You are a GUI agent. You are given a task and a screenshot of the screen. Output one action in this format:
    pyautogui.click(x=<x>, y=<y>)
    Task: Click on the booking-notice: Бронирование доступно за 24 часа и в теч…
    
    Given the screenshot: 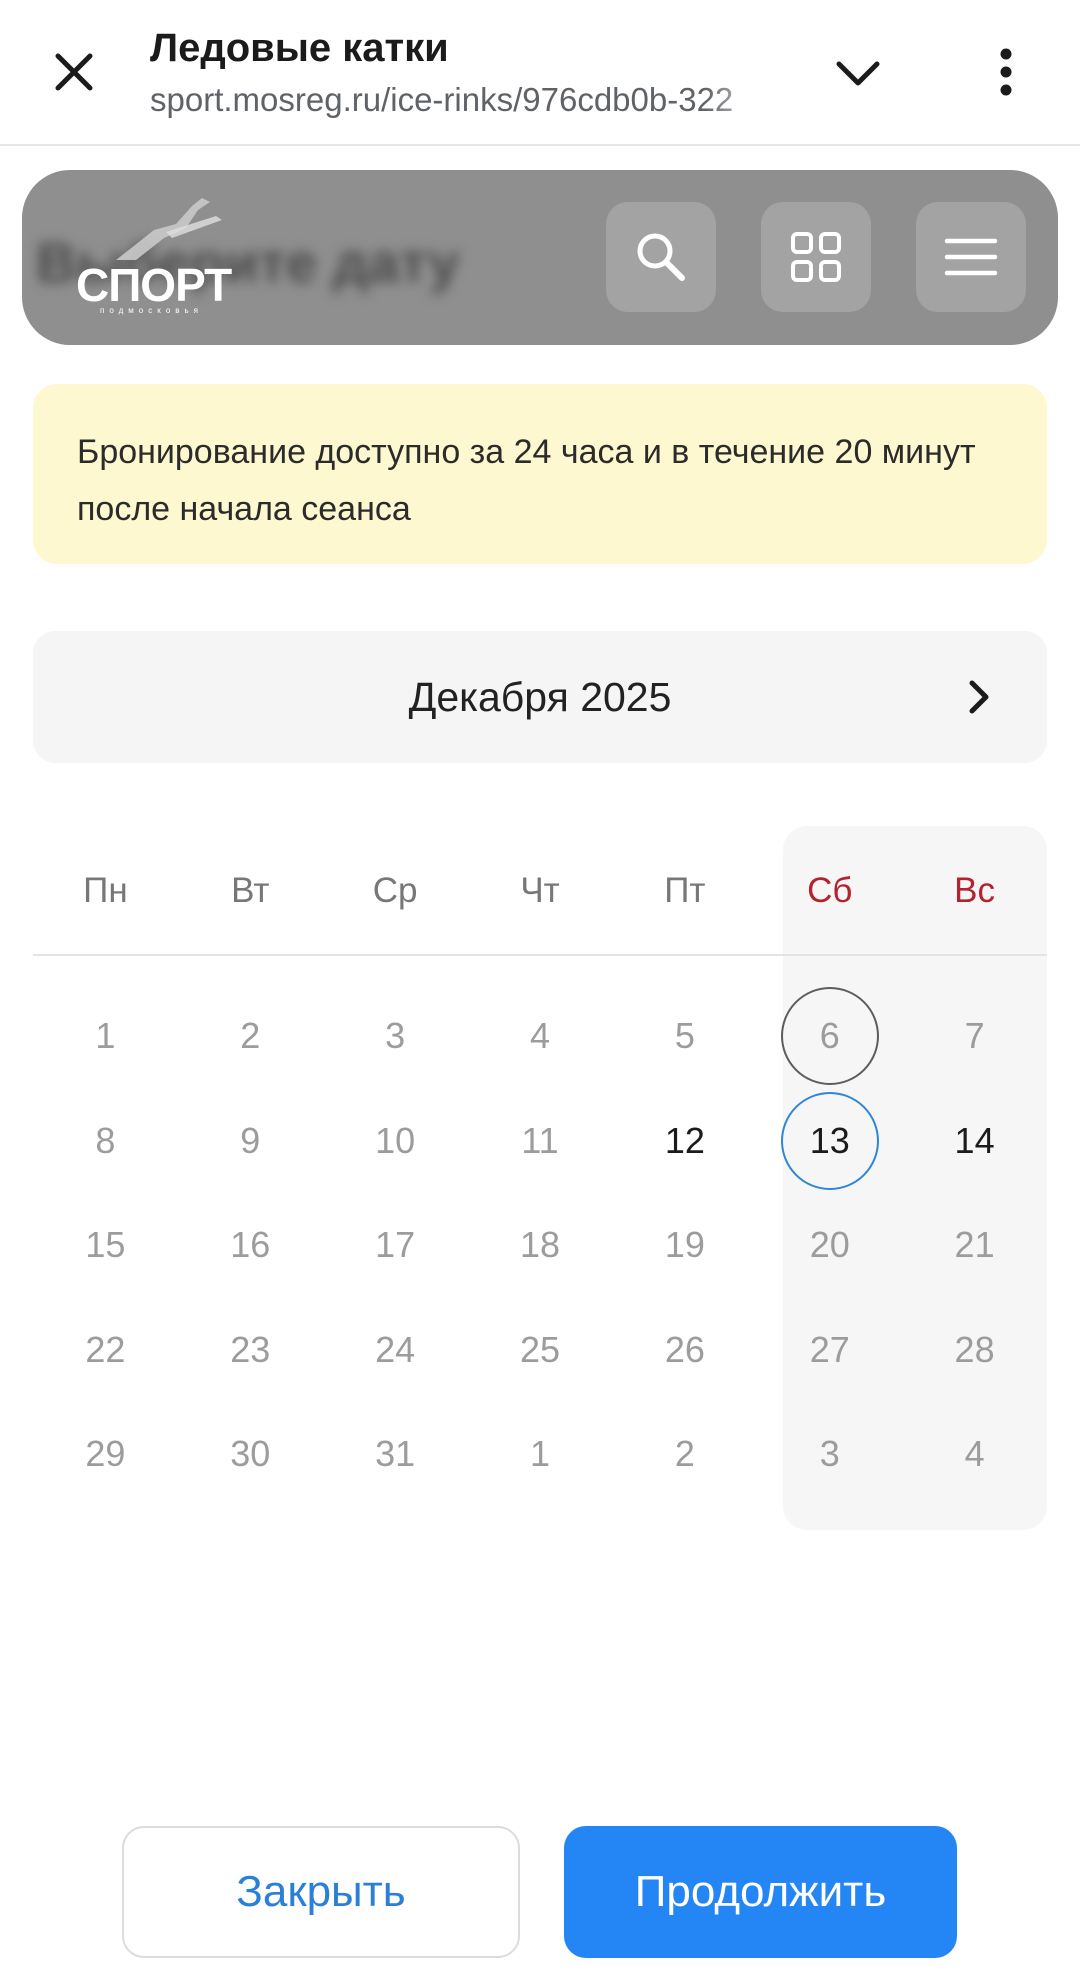 What is the action you would take?
    pyautogui.click(x=540, y=474)
    